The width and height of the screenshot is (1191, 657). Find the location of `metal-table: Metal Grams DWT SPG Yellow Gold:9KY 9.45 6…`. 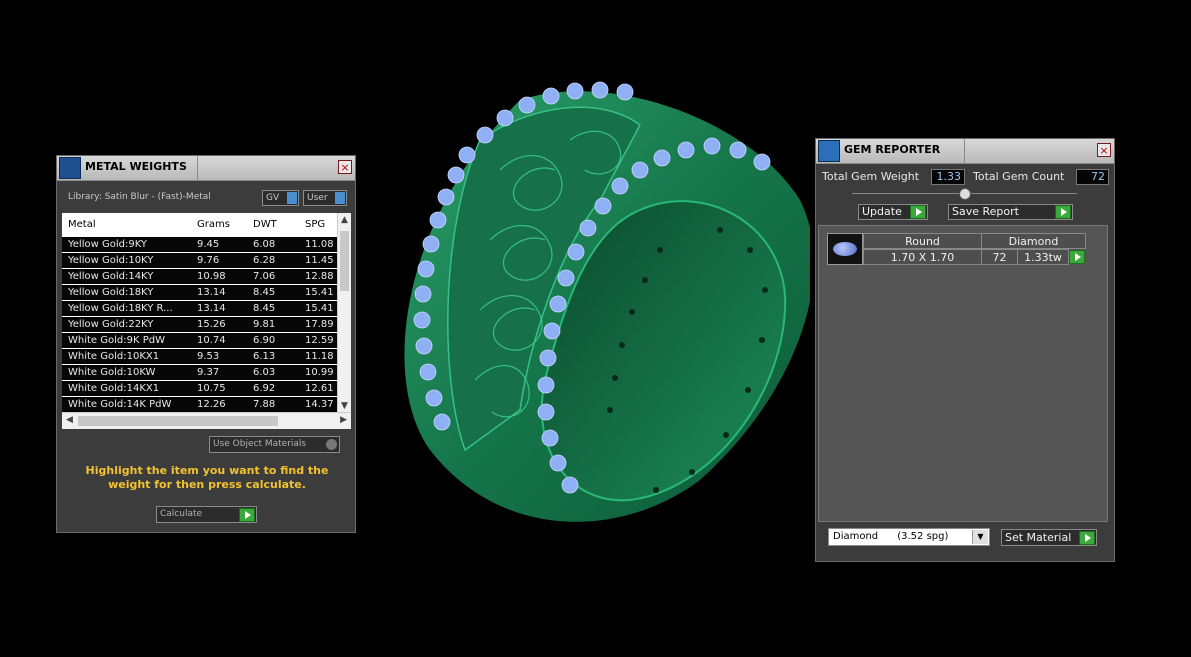

metal-table: Metal Grams DWT SPG Yellow Gold:9KY 9.45 6… is located at coordinates (206, 321).